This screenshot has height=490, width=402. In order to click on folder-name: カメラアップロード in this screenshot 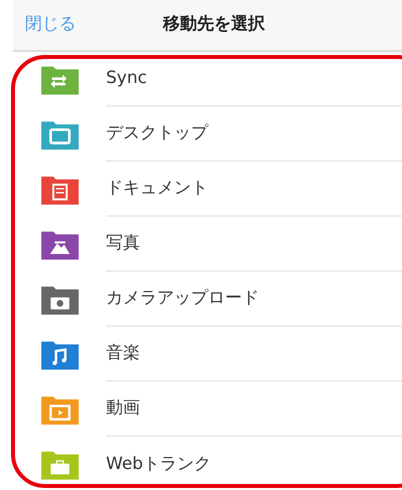, I will do `click(182, 299)`.